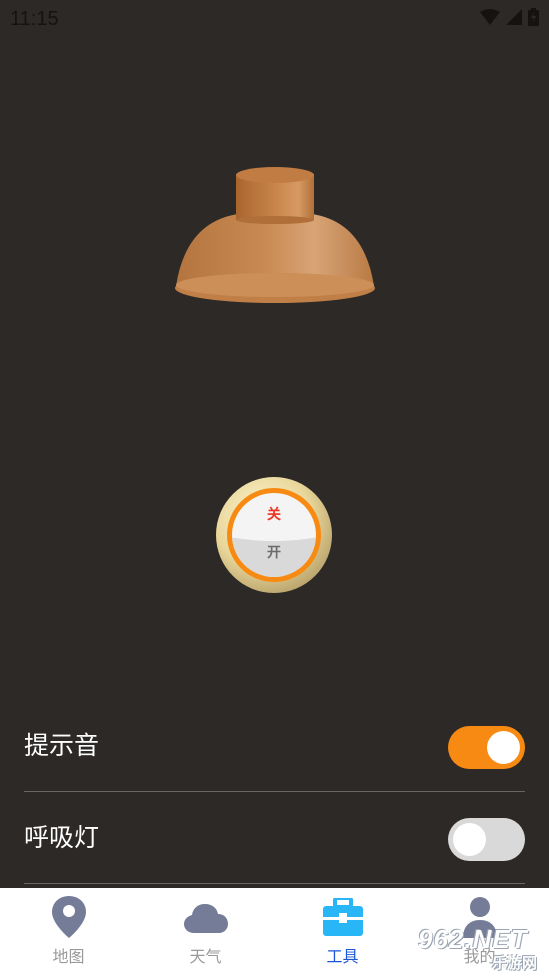 The width and height of the screenshot is (549, 976). Describe the element at coordinates (514, 17) in the screenshot. I see `signal-icon` at that location.